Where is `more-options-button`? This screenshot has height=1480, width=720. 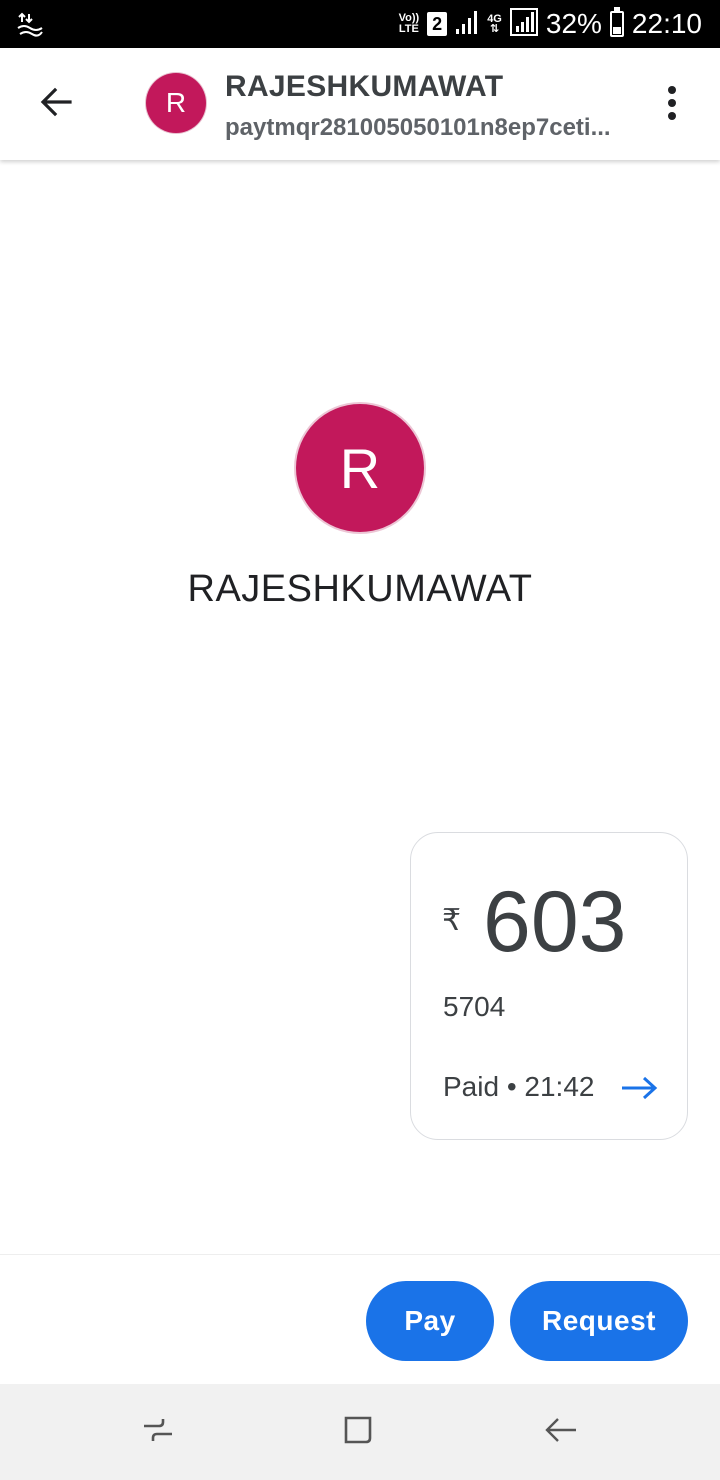 more-options-button is located at coordinates (672, 105).